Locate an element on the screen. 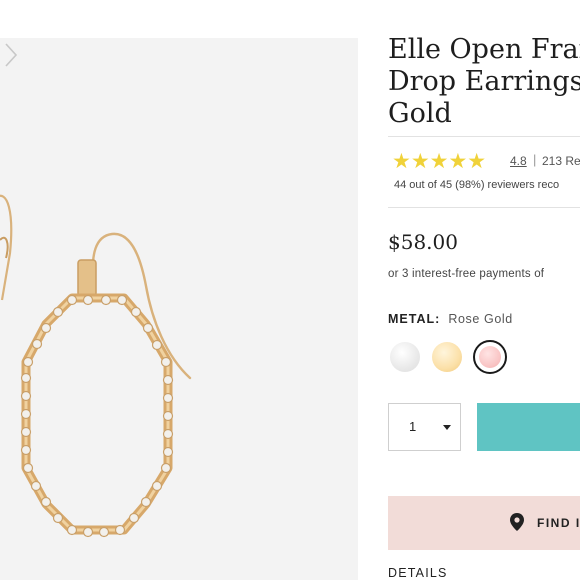 The image size is (580, 580). product-title: Elle Open Fram Drop Earrings Gold is located at coordinates (484, 82).